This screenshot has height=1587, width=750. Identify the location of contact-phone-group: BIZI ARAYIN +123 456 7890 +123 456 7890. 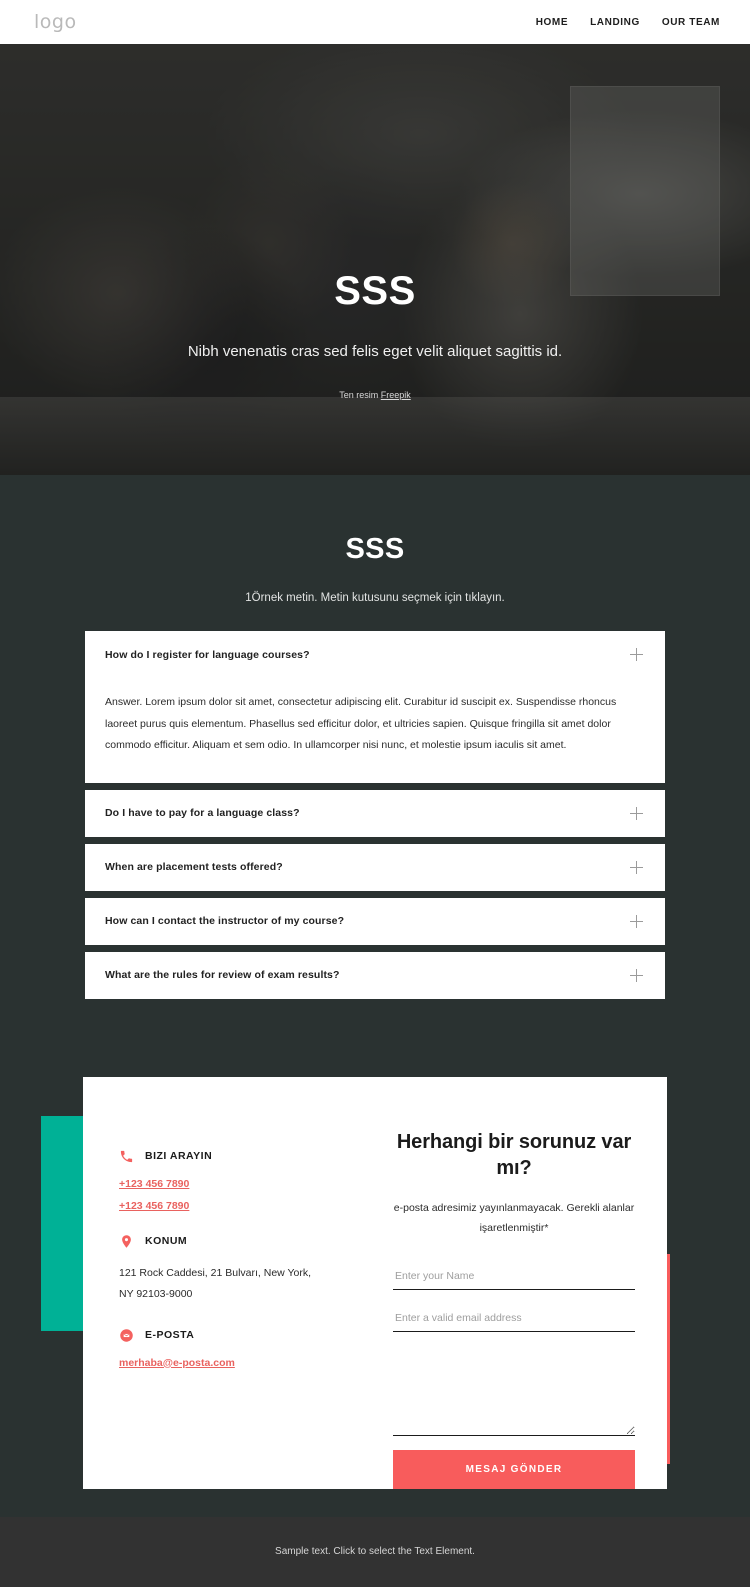
(247, 1180).